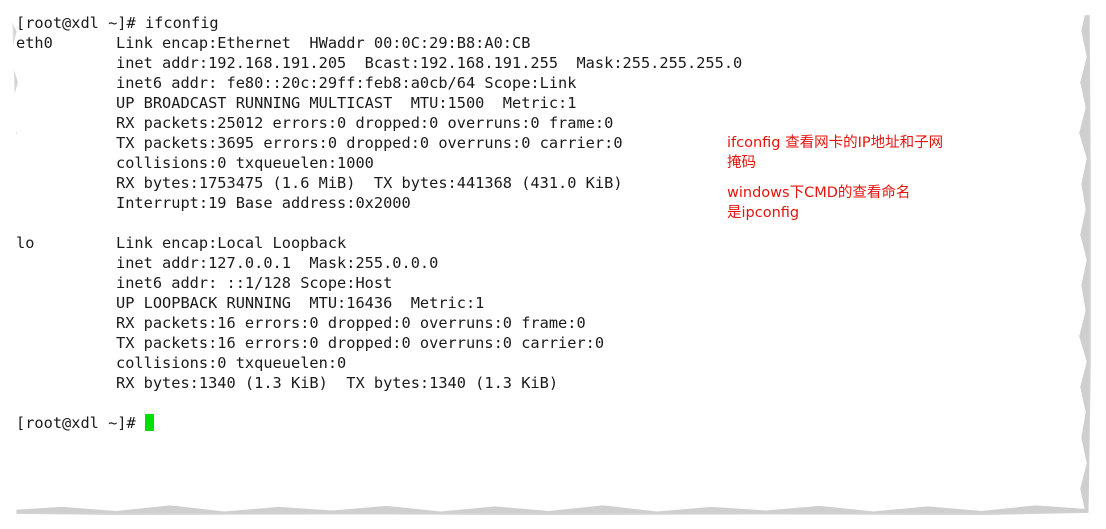 The image size is (1106, 529). I want to click on terminal-cursor, so click(149, 422).